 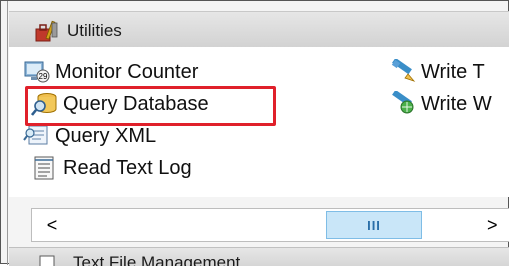 I want to click on item-write-t: Write T, so click(x=437, y=72).